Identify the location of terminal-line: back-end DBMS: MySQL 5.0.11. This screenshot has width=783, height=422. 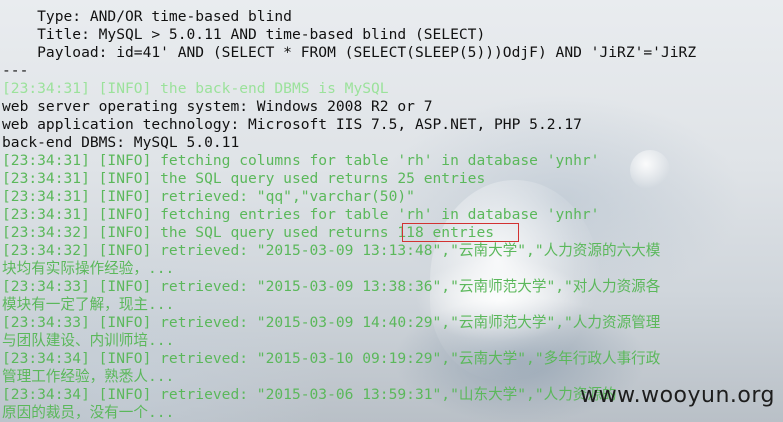
(121, 142).